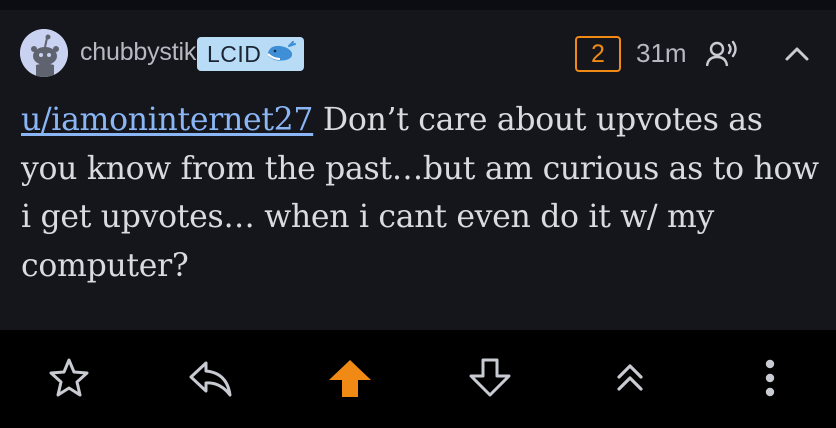 This screenshot has width=836, height=428. I want to click on star-icon, so click(69, 378).